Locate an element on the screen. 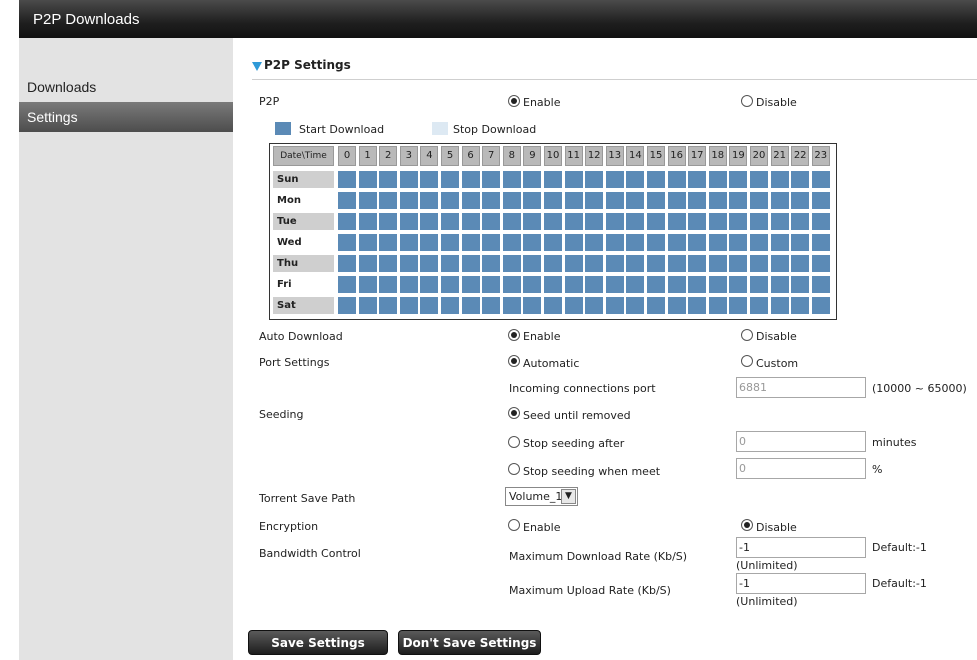  incoming-port-input: 6881 is located at coordinates (801, 387).